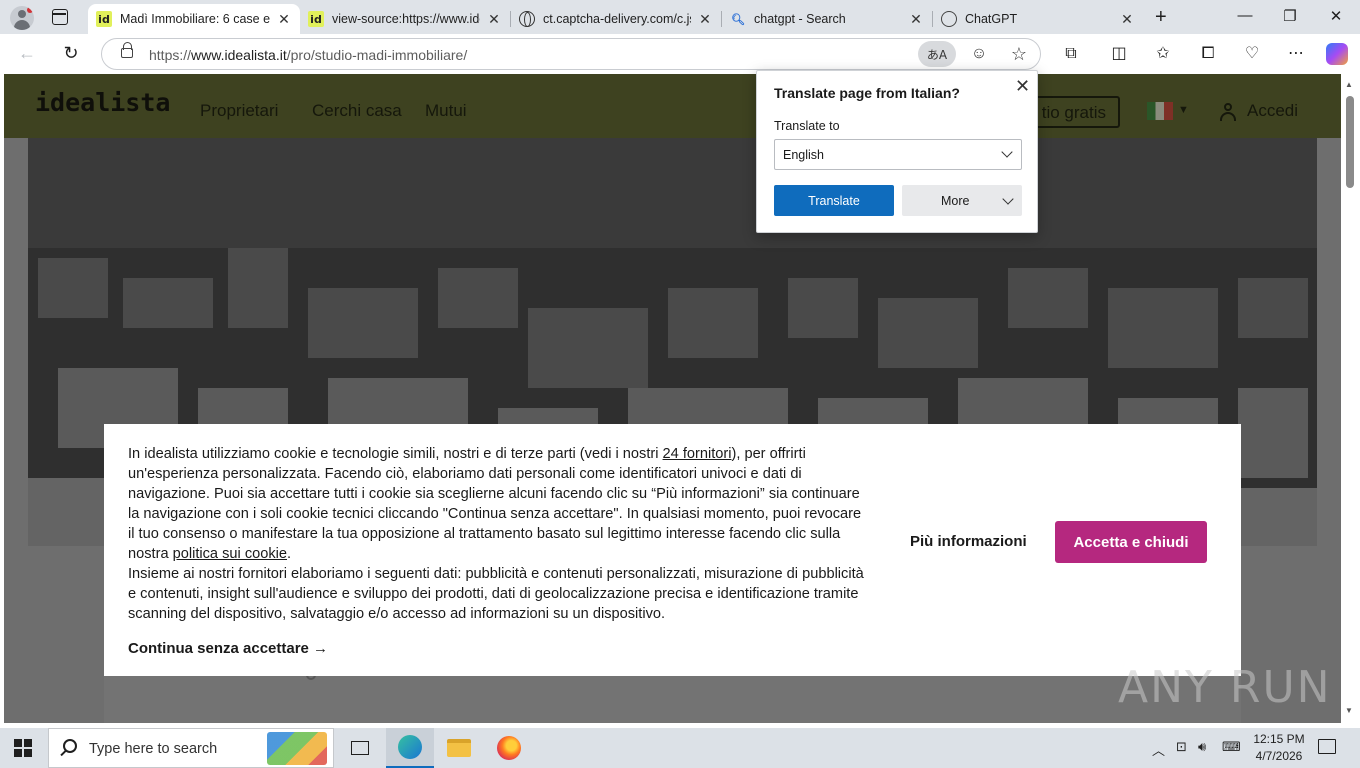  I want to click on anyrun-watermark: ANY RUN, so click(1225, 687).